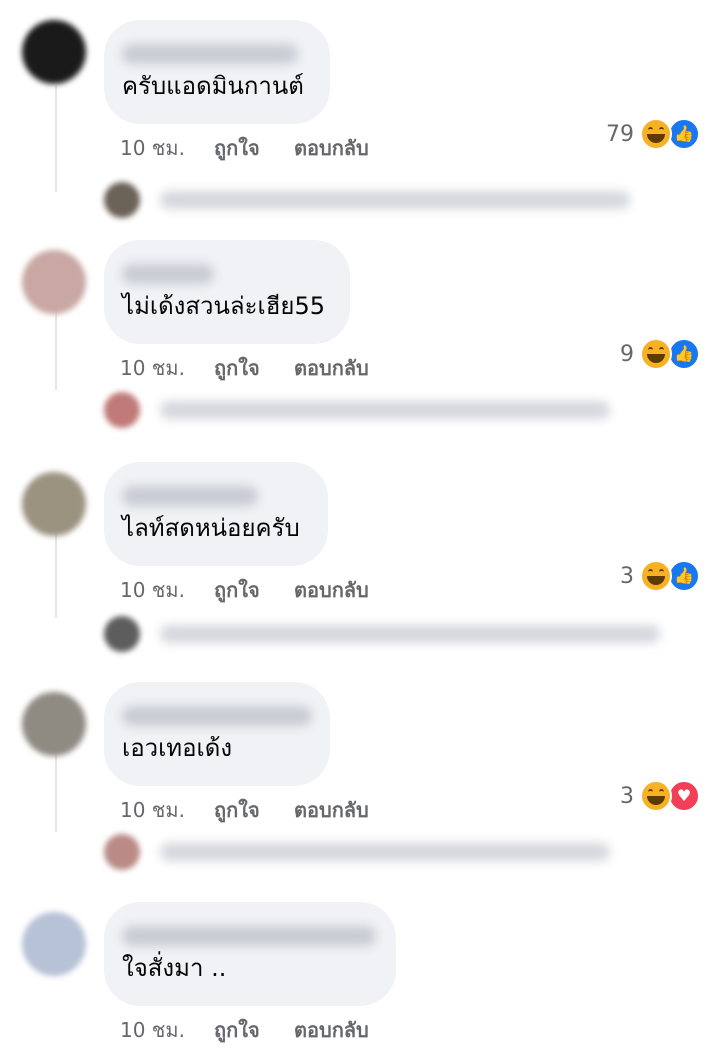 The width and height of the screenshot is (722, 1050). What do you see at coordinates (177, 748) in the screenshot?
I see `comment-text: เอวเทอเด้ง` at bounding box center [177, 748].